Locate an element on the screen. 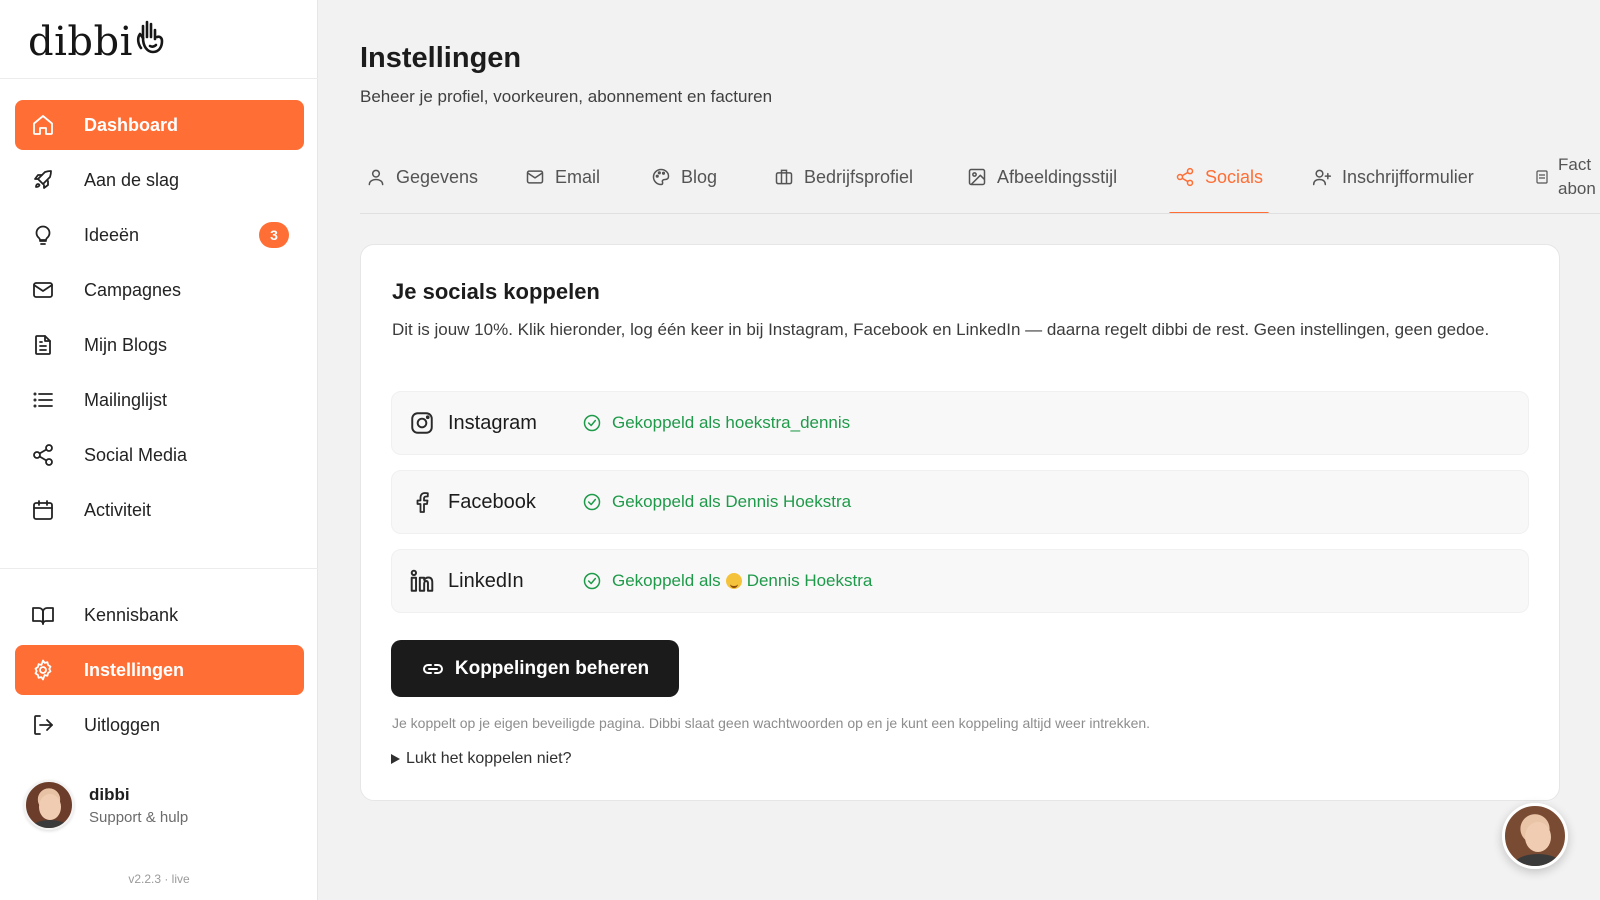 Image resolution: width=1600 pixels, height=900 pixels. user-icon is located at coordinates (376, 177).